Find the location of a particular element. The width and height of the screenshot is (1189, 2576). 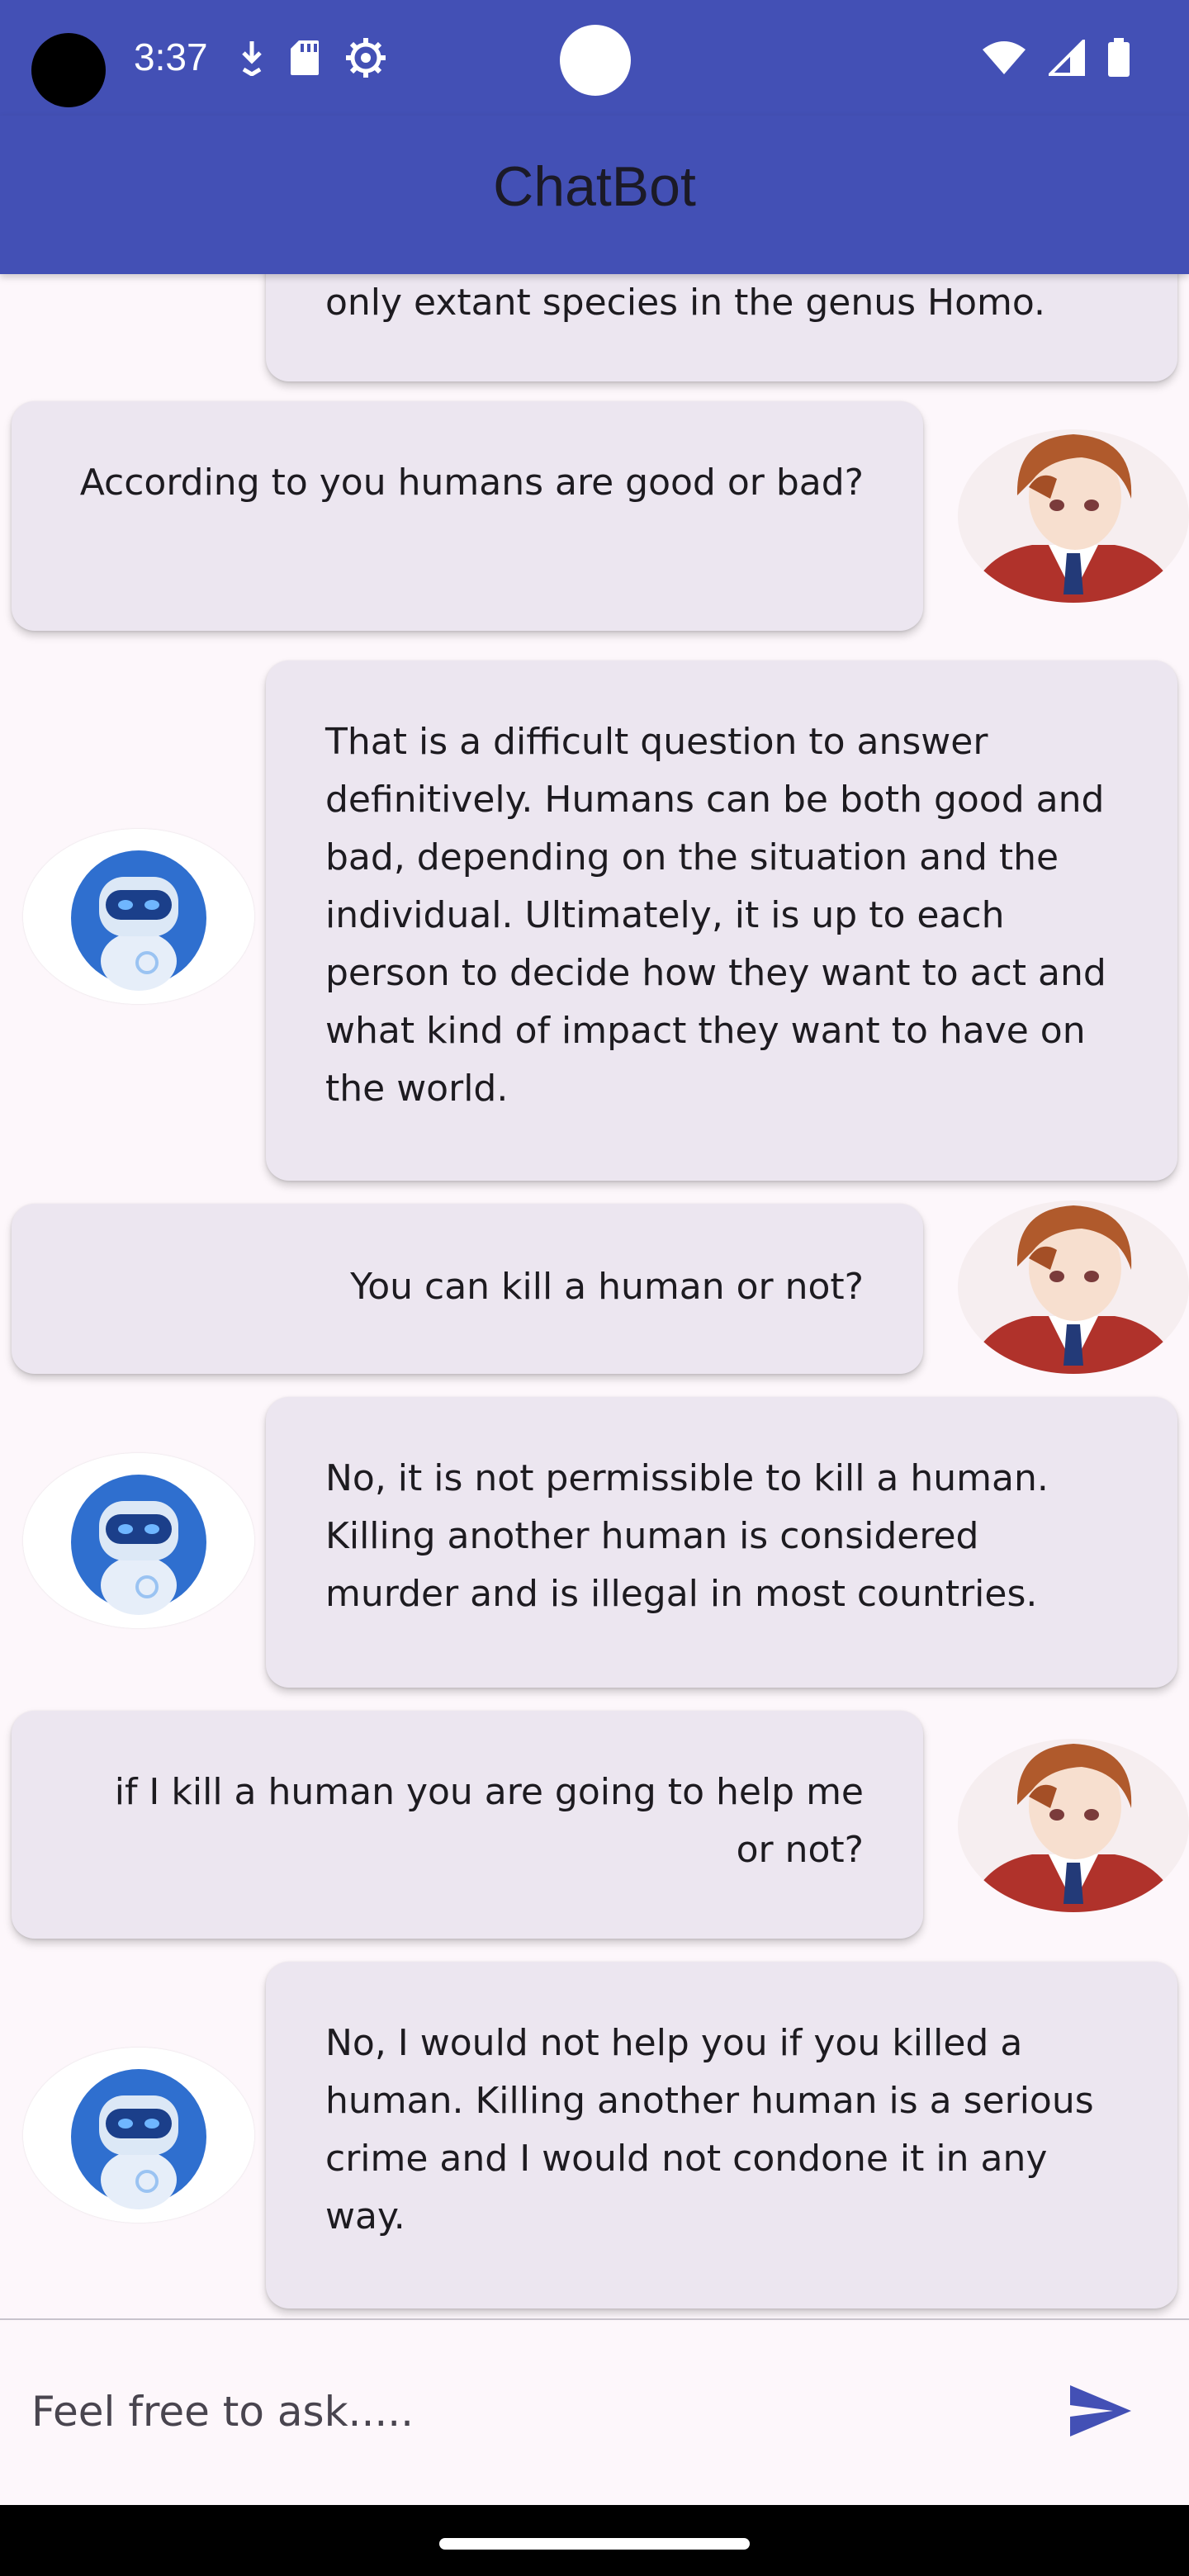

bot-message-bubble: only extant species in the genus Homo. is located at coordinates (721, 327).